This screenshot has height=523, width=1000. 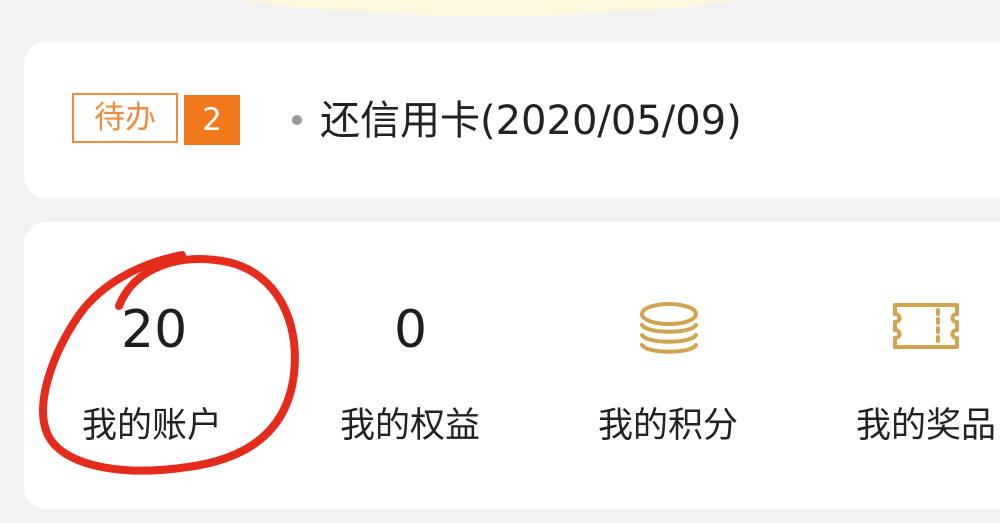 I want to click on ticket-icon, so click(x=926, y=326).